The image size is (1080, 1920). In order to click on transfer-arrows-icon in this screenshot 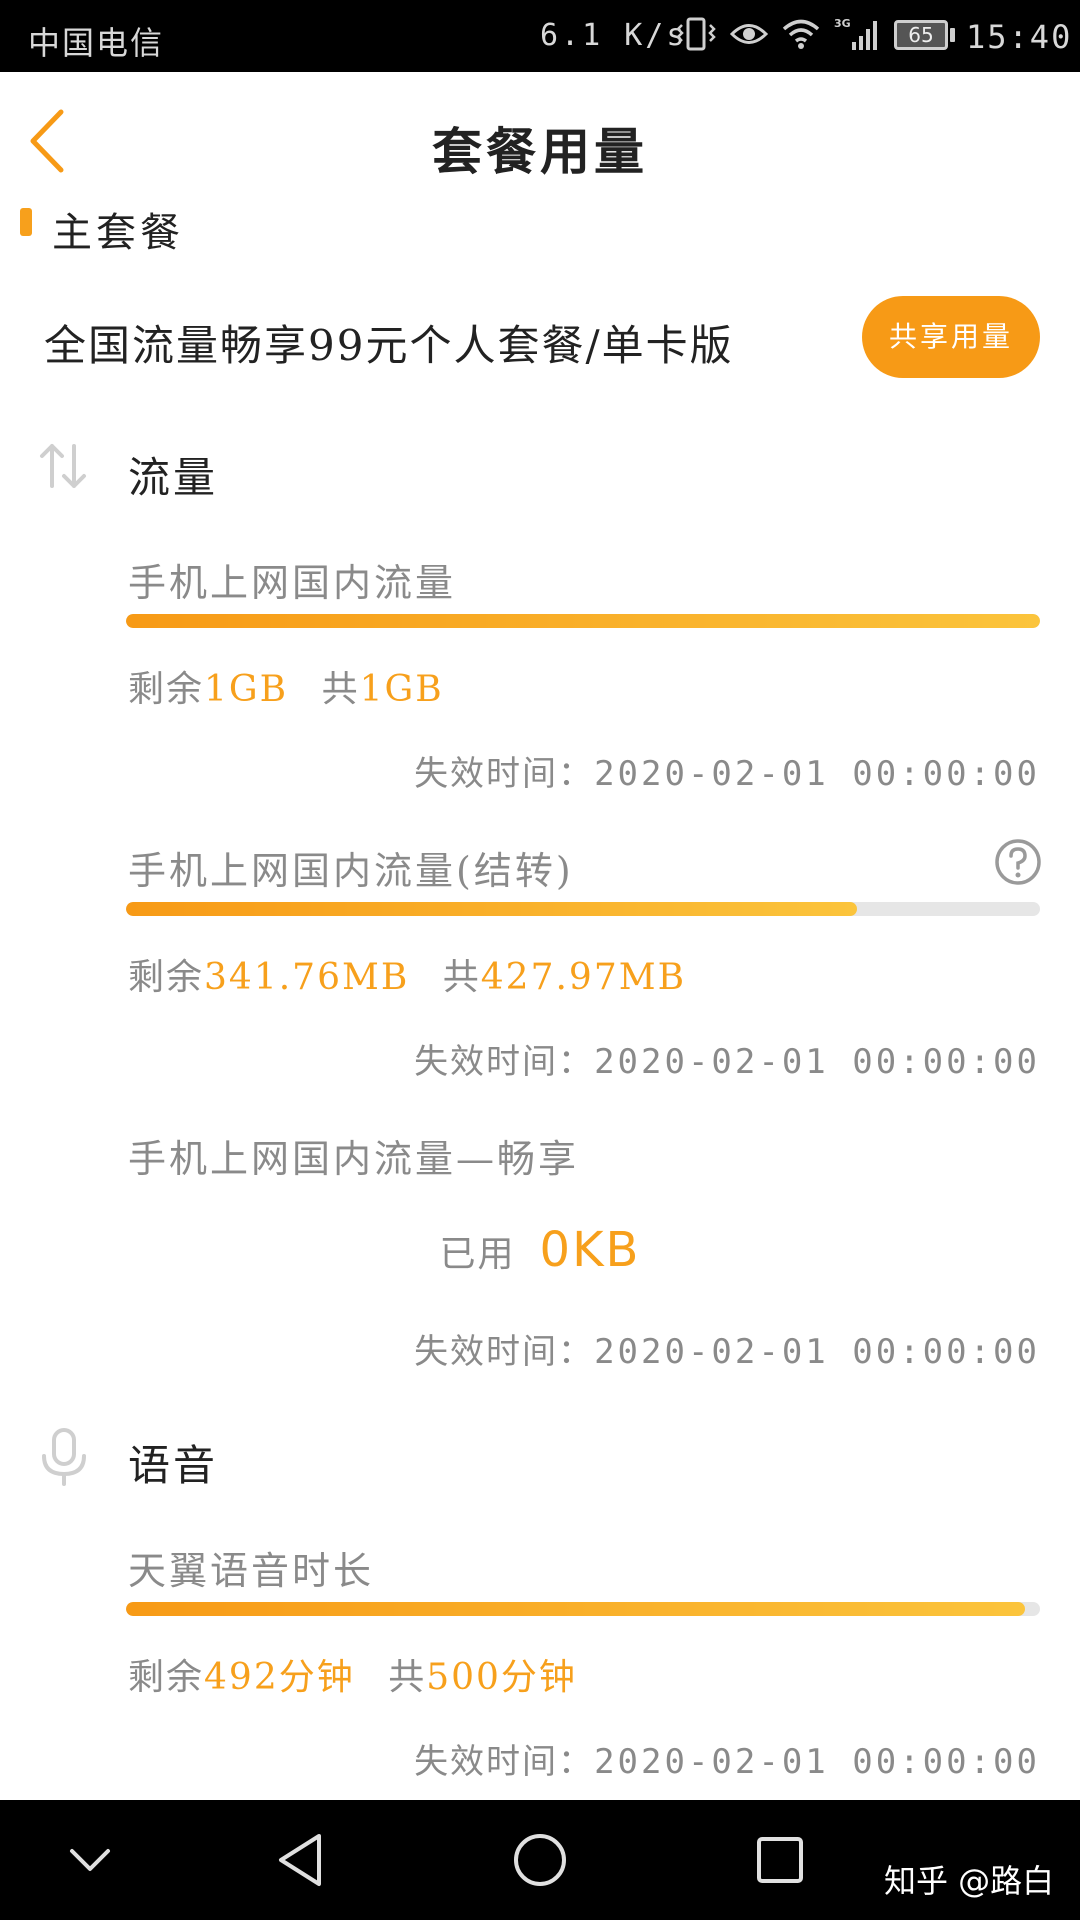, I will do `click(64, 466)`.